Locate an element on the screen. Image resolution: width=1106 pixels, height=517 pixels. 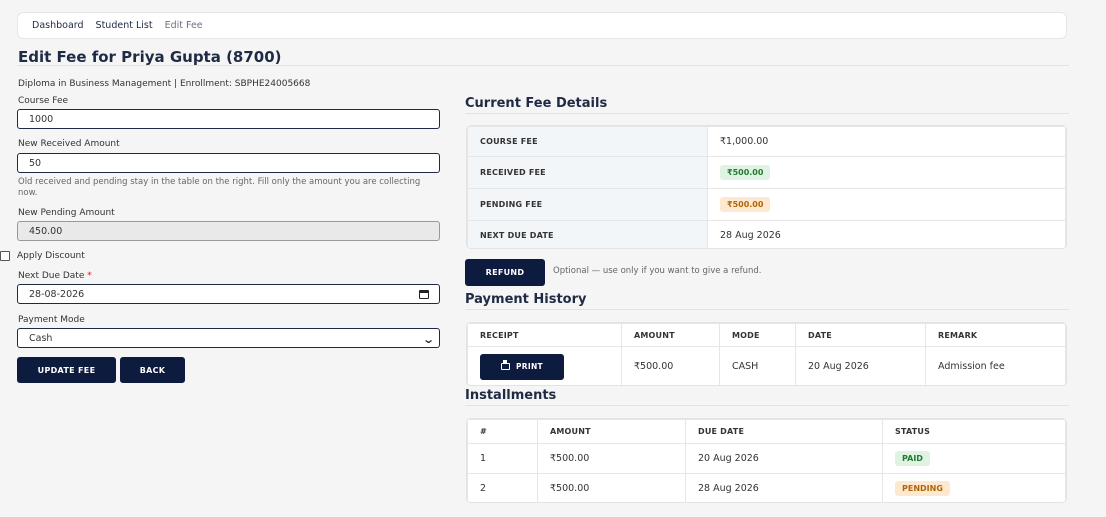
due-date-label: Next Due Date * is located at coordinates (55, 276).